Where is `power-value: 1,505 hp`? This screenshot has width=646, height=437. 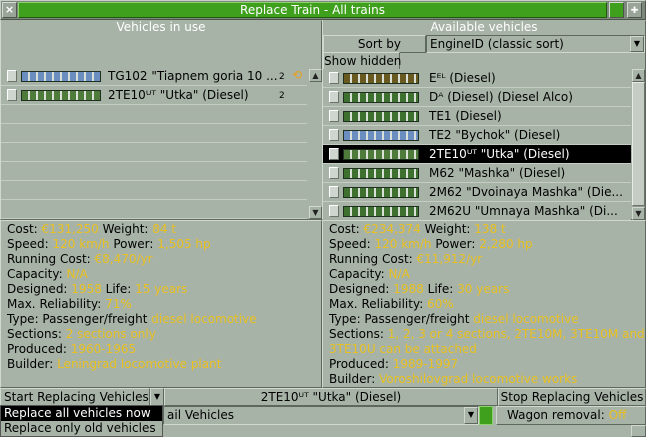
power-value: 1,505 hp is located at coordinates (184, 244).